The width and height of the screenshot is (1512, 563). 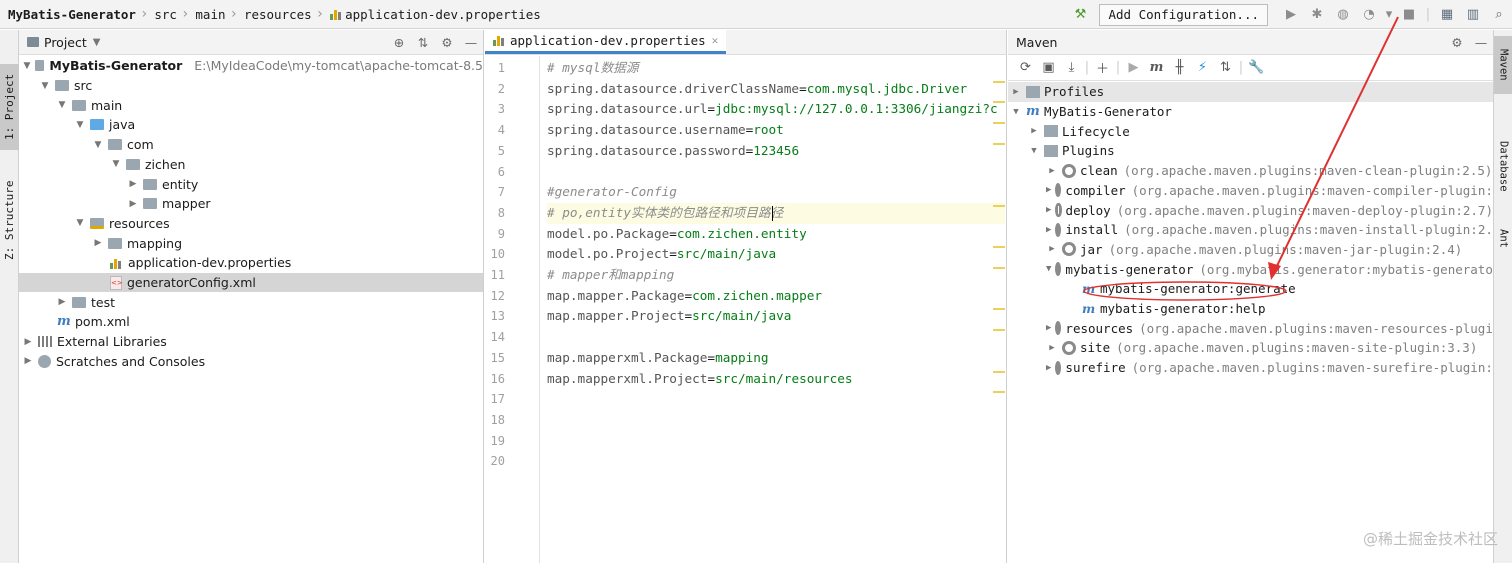 I want to click on tree-item-main: ▼ main, so click(x=251, y=105).